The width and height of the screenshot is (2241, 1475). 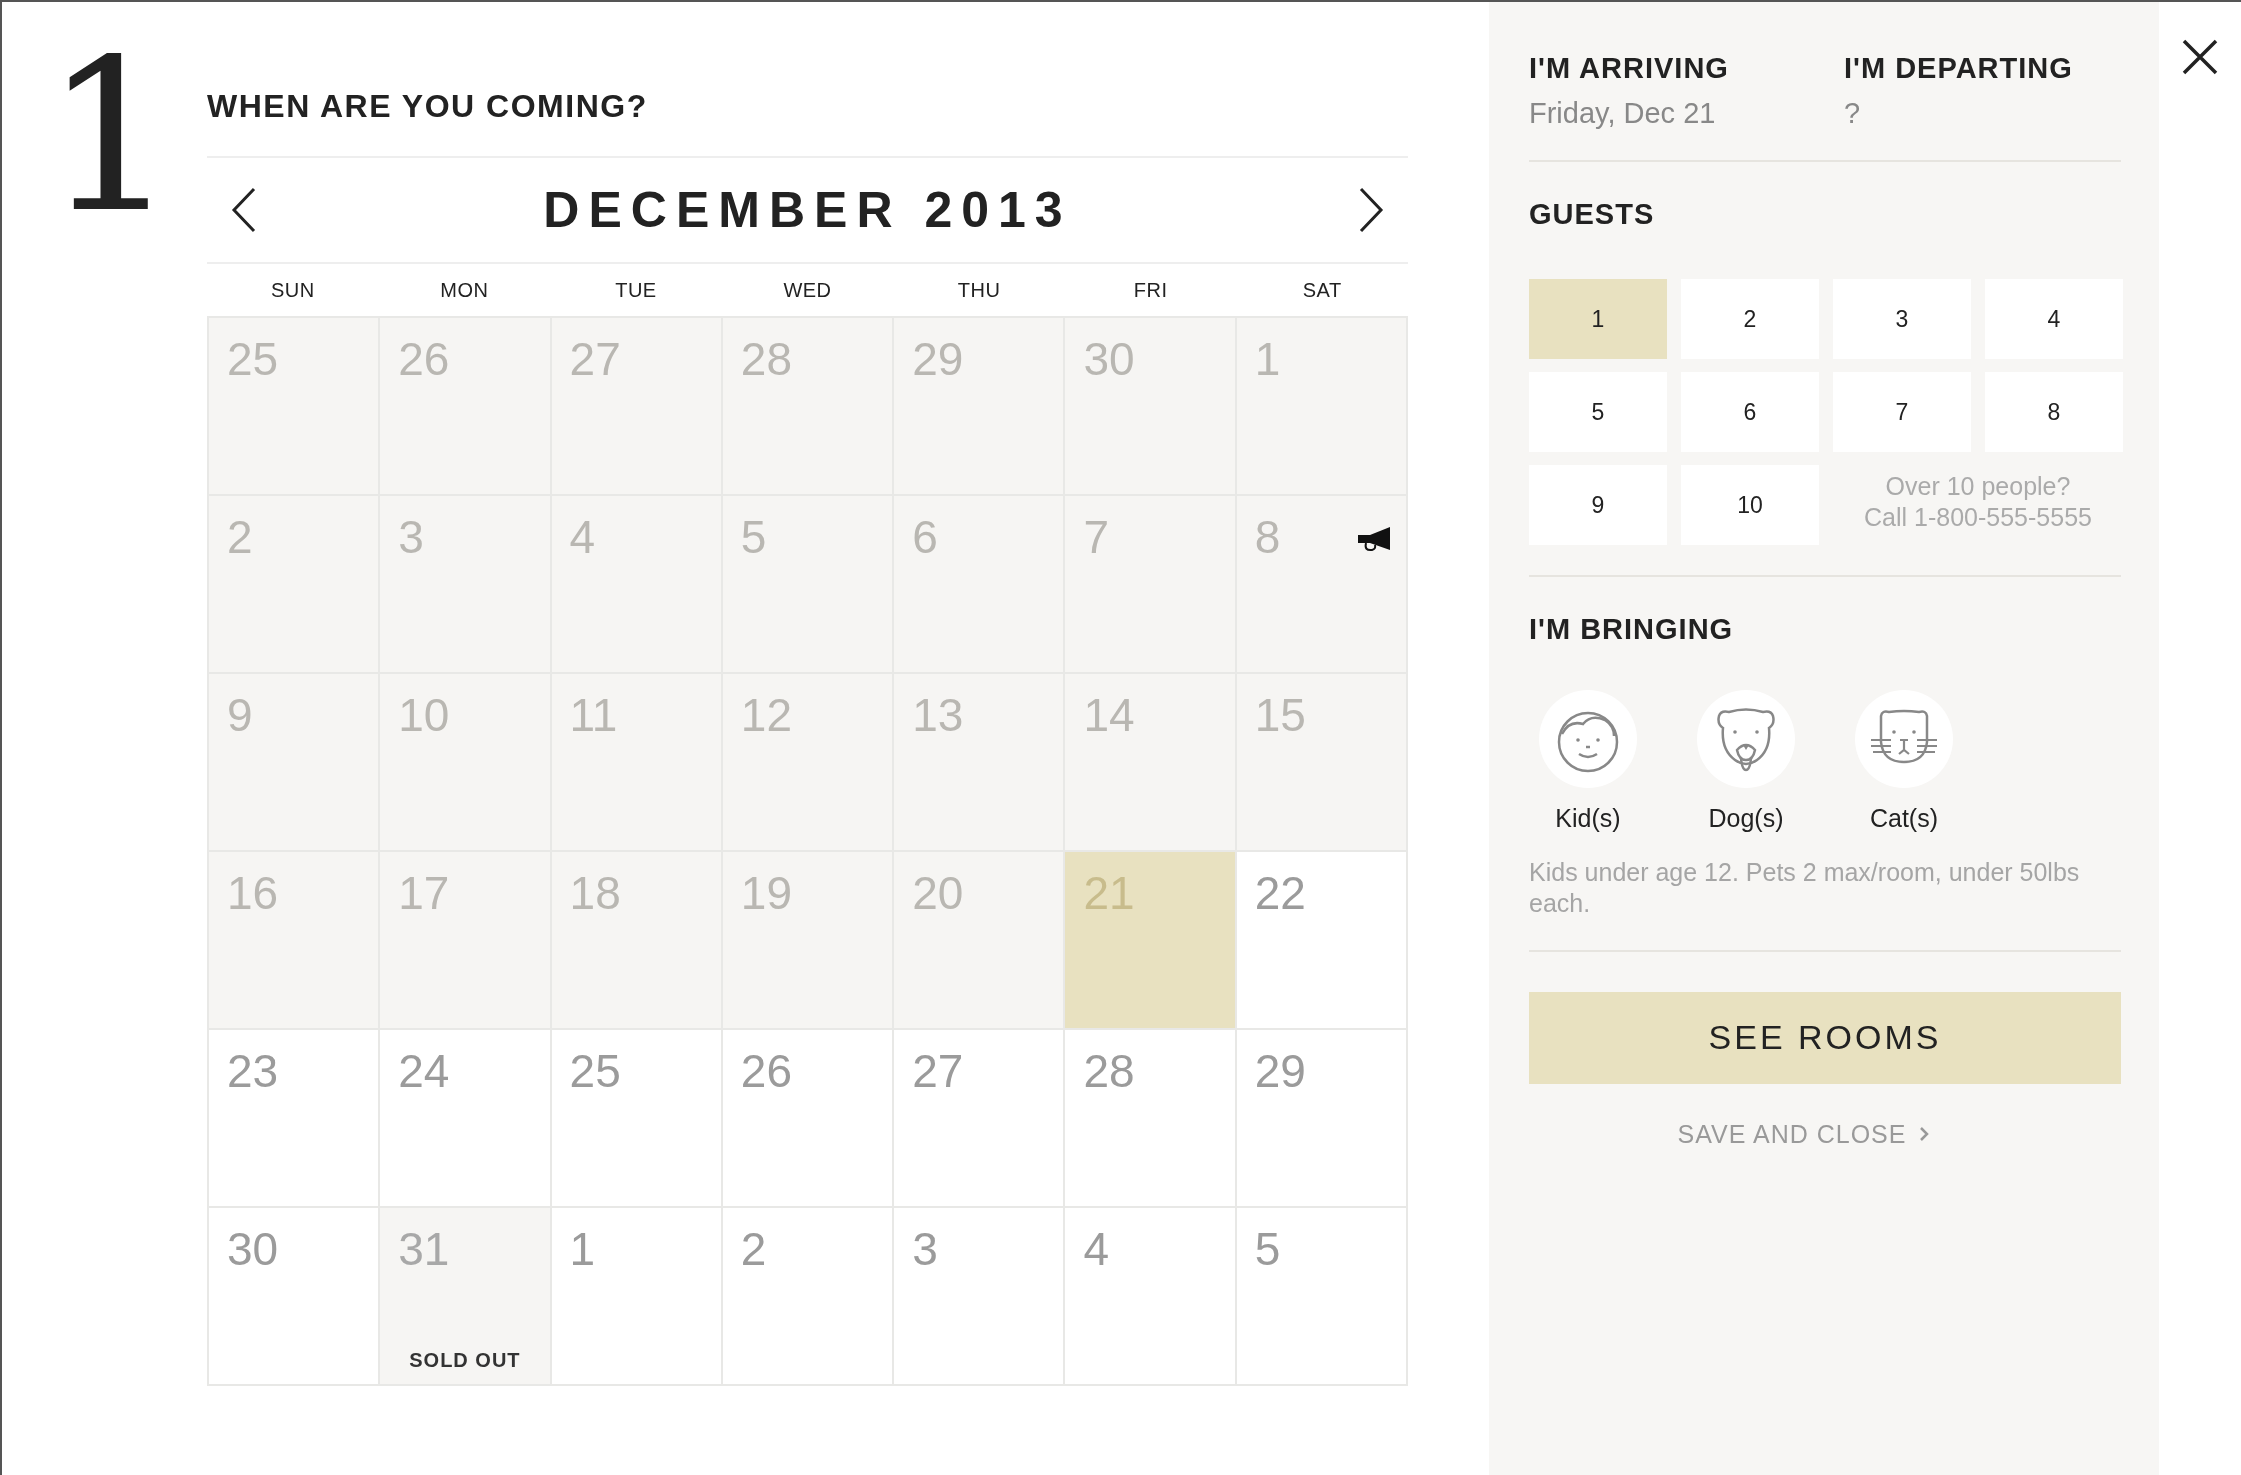 I want to click on day-number: 10, so click(x=424, y=715).